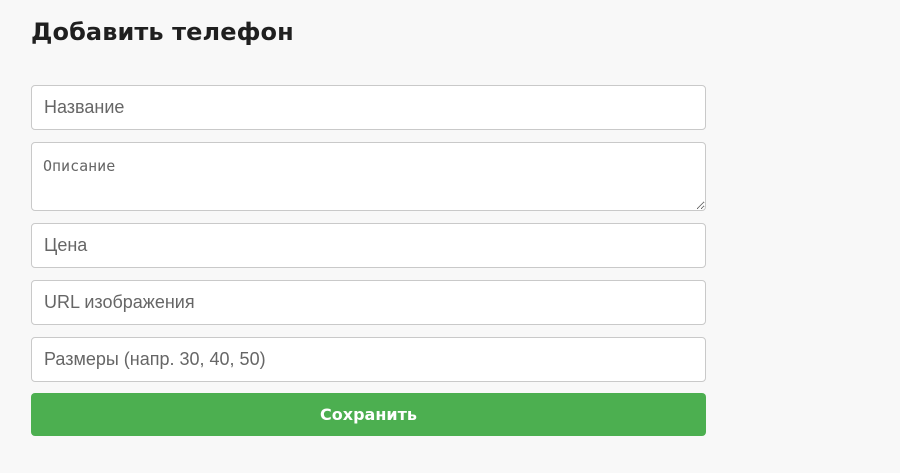 This screenshot has width=900, height=473. What do you see at coordinates (368, 414) in the screenshot?
I see `save-button: Сохранить` at bounding box center [368, 414].